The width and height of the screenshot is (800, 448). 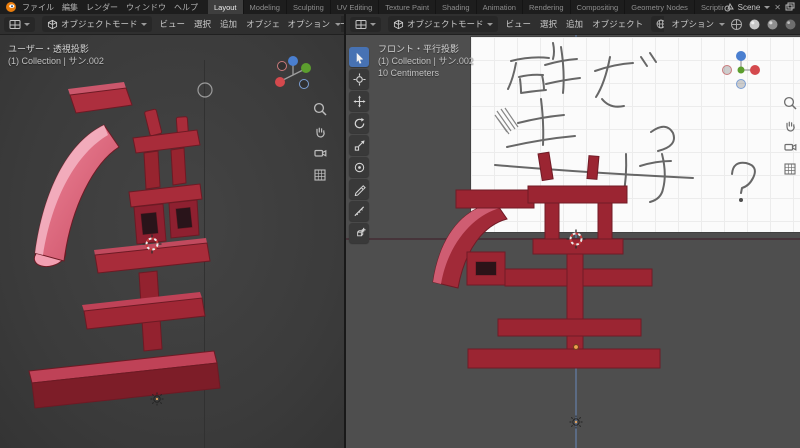 I want to click on edit-menu: 編集, so click(x=70, y=7).